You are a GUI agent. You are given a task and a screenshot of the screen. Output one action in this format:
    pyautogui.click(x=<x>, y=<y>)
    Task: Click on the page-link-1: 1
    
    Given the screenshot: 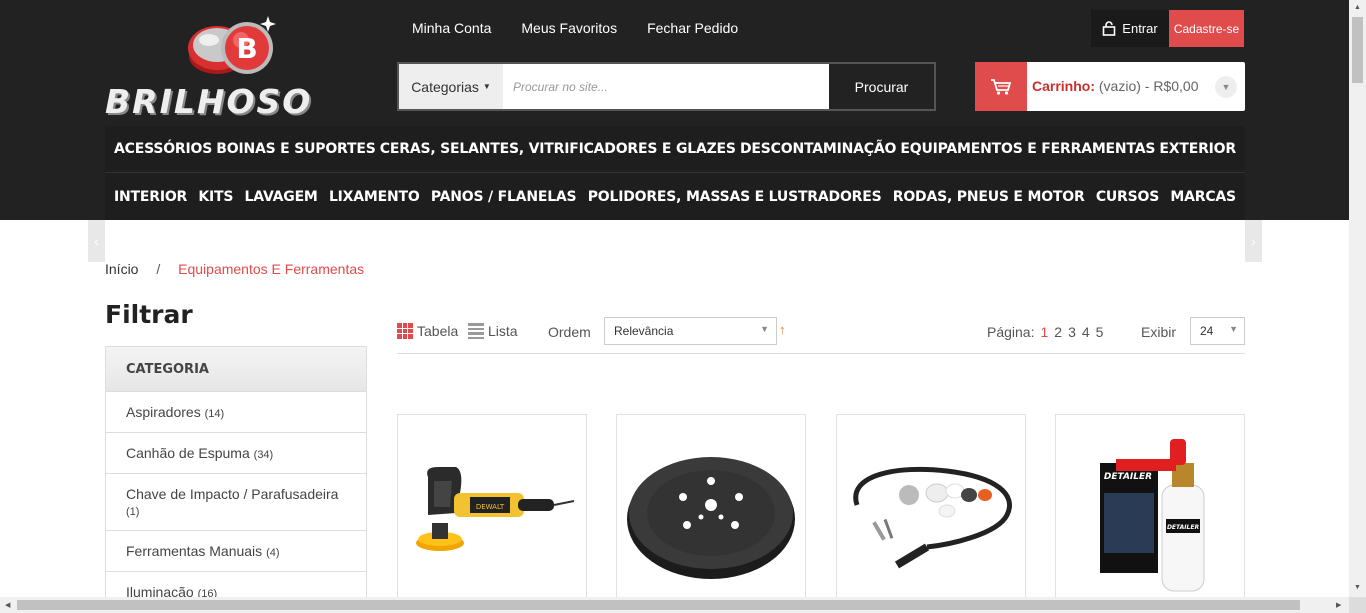 What is the action you would take?
    pyautogui.click(x=1044, y=332)
    